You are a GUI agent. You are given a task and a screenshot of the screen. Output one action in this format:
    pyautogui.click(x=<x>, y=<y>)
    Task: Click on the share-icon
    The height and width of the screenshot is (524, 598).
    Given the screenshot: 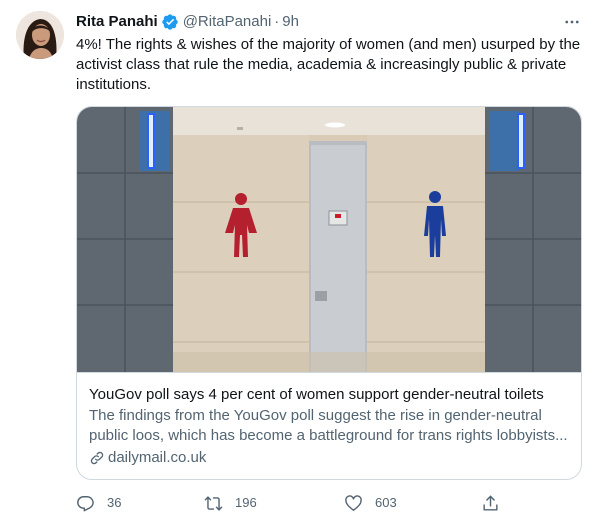 What is the action you would take?
    pyautogui.click(x=490, y=503)
    